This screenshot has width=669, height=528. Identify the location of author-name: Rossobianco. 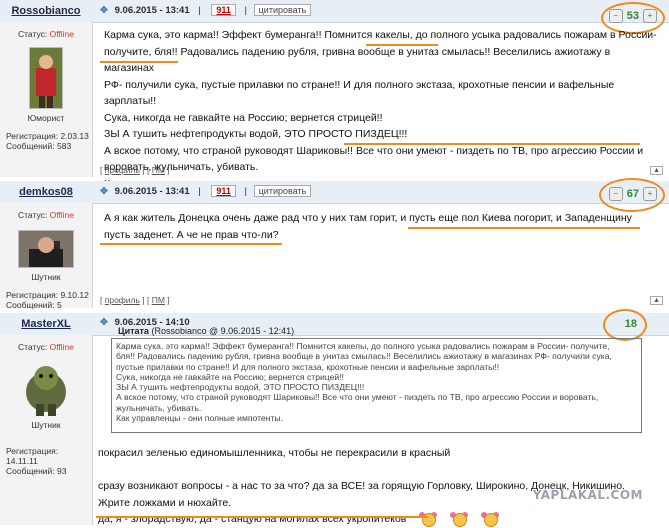
(46, 11).